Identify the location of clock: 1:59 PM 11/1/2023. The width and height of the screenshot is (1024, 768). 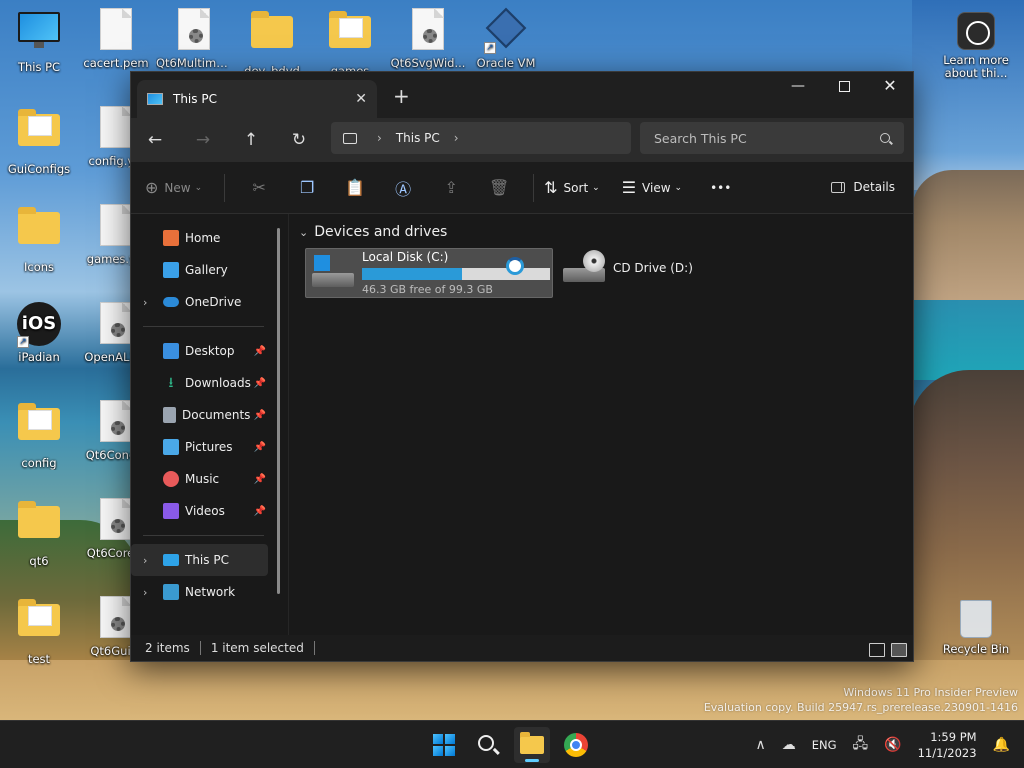
(947, 745).